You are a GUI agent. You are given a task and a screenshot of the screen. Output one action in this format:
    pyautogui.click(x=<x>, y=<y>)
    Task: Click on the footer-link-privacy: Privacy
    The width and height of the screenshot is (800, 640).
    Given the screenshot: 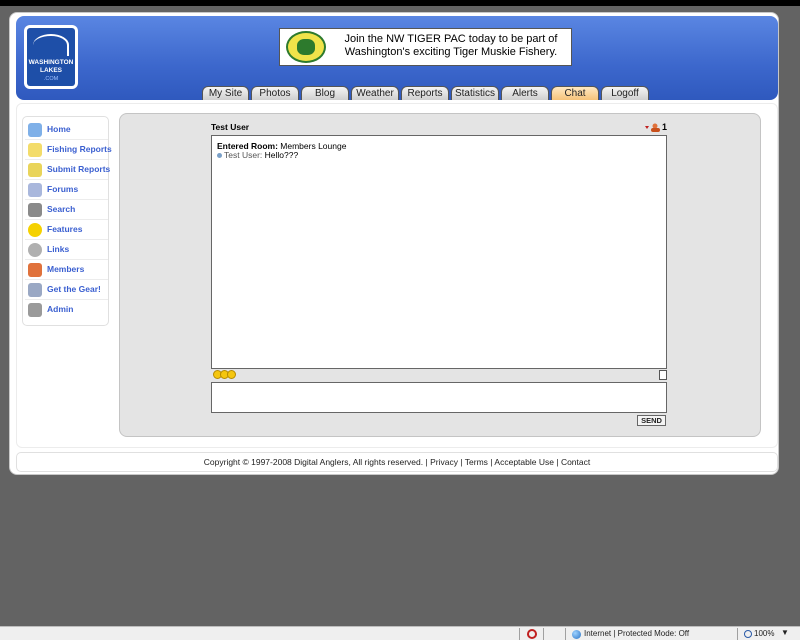 What is the action you would take?
    pyautogui.click(x=444, y=462)
    